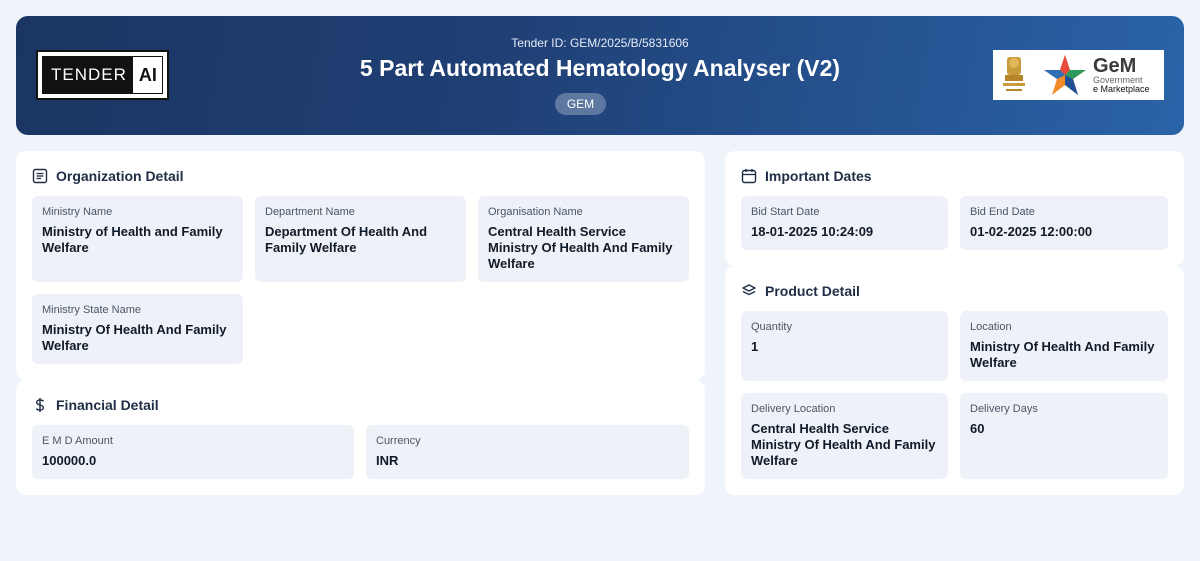  I want to click on dollar-icon, so click(40, 405).